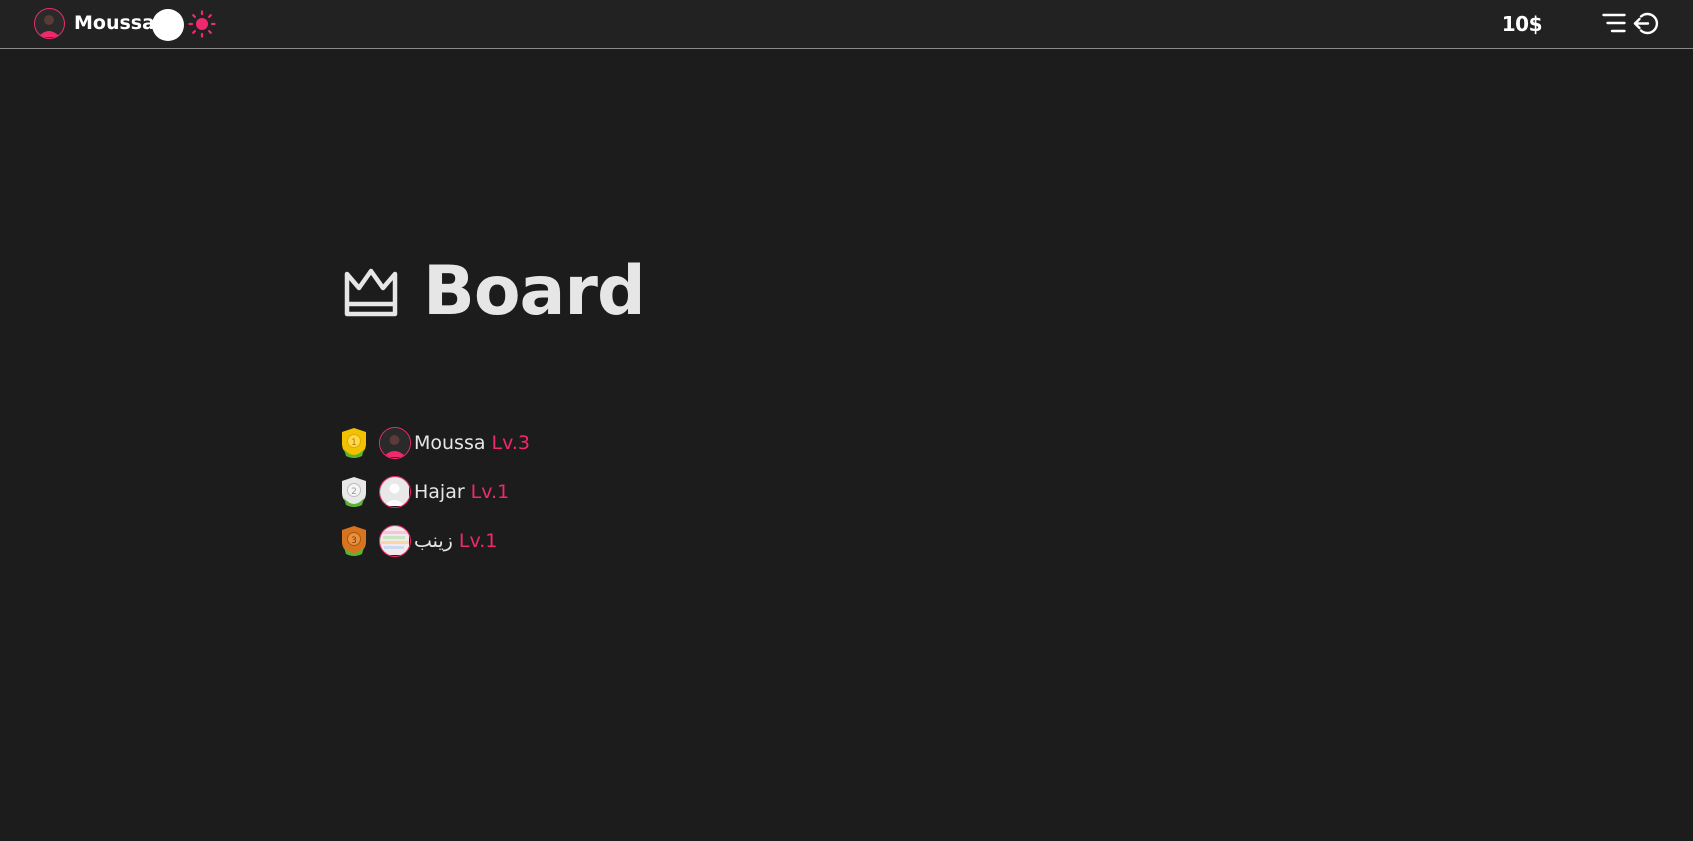 The height and width of the screenshot is (841, 1693). Describe the element at coordinates (640, 492) in the screenshot. I see `list-item: 2 Hajar Lv.1` at that location.